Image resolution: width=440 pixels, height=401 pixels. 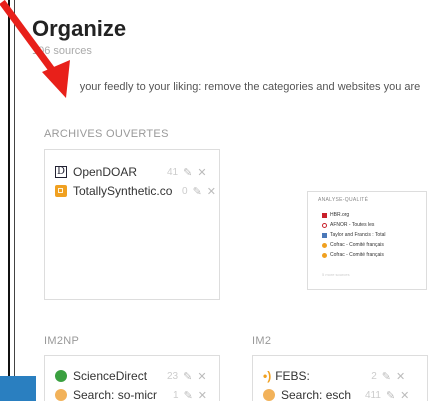 What do you see at coordinates (61, 376) in the screenshot?
I see `sciencedirect-icon` at bounding box center [61, 376].